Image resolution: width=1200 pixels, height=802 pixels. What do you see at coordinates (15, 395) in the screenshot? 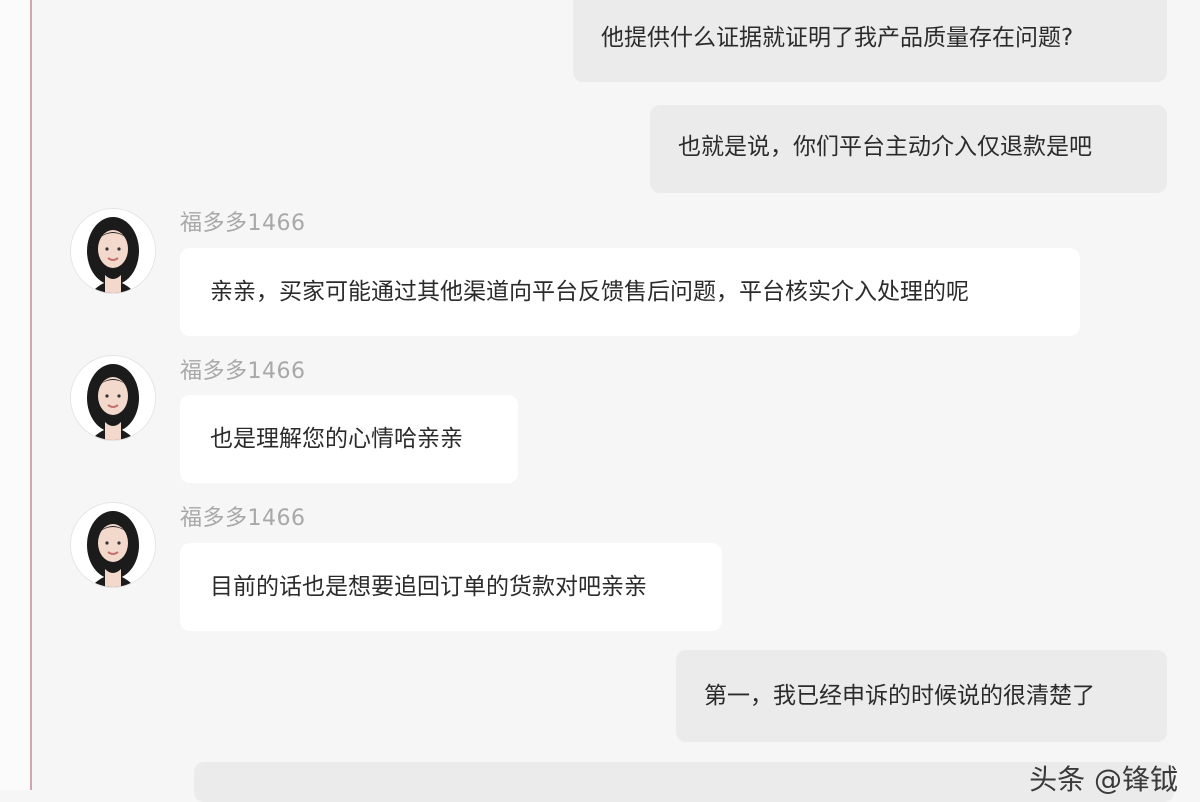
I see `left-gutter` at bounding box center [15, 395].